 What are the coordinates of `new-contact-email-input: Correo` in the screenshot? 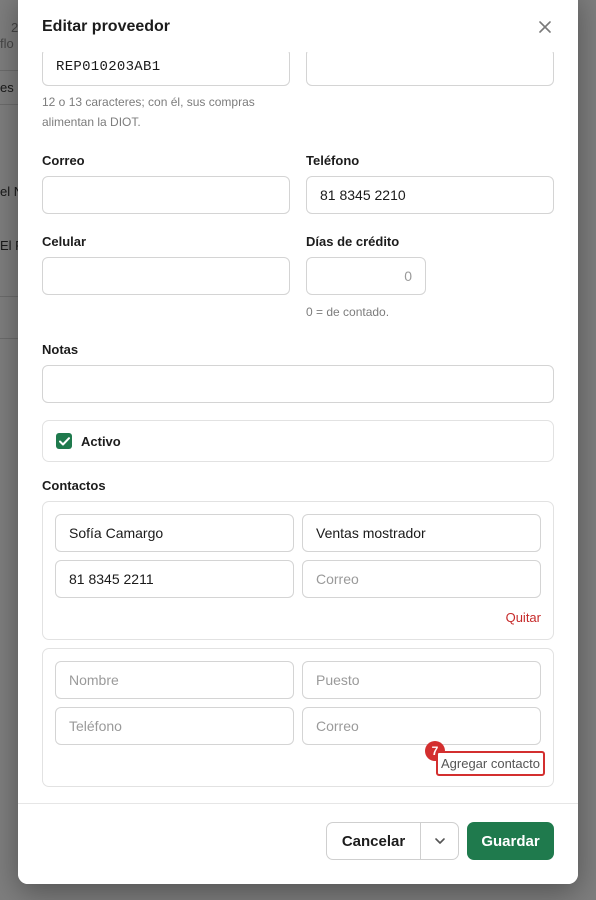 It's located at (421, 726).